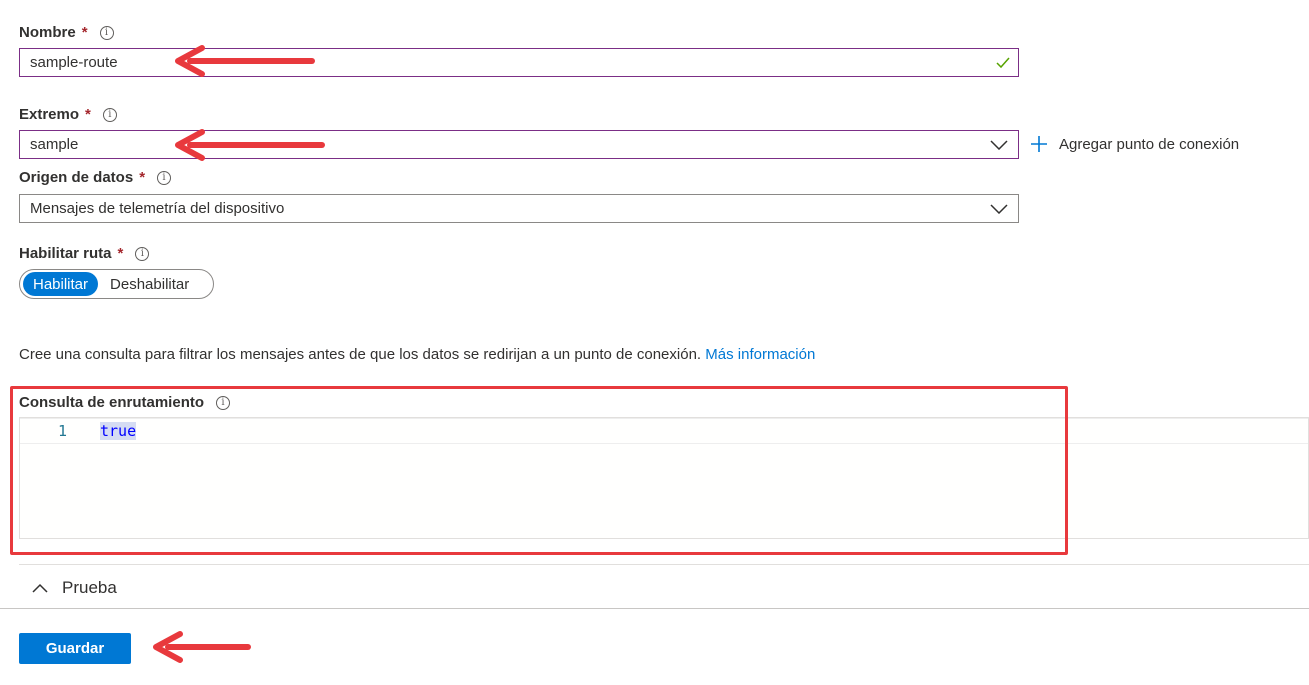  I want to click on habilitar-option: Habilitar, so click(61, 284).